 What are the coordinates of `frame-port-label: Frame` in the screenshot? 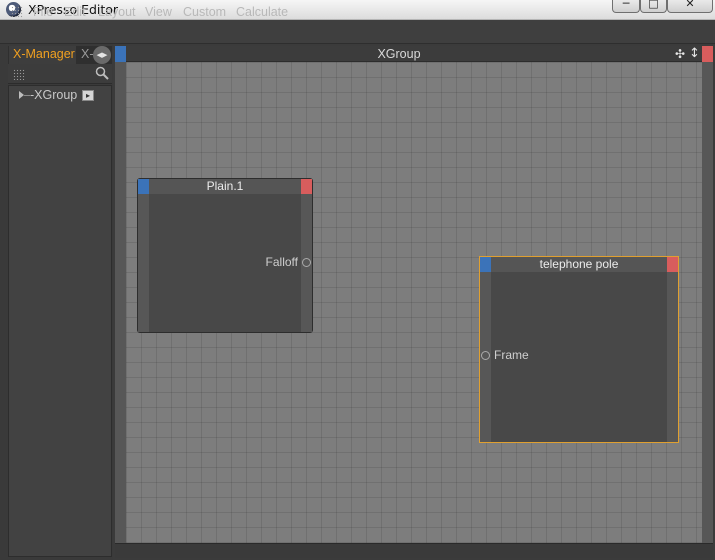 It's located at (511, 355).